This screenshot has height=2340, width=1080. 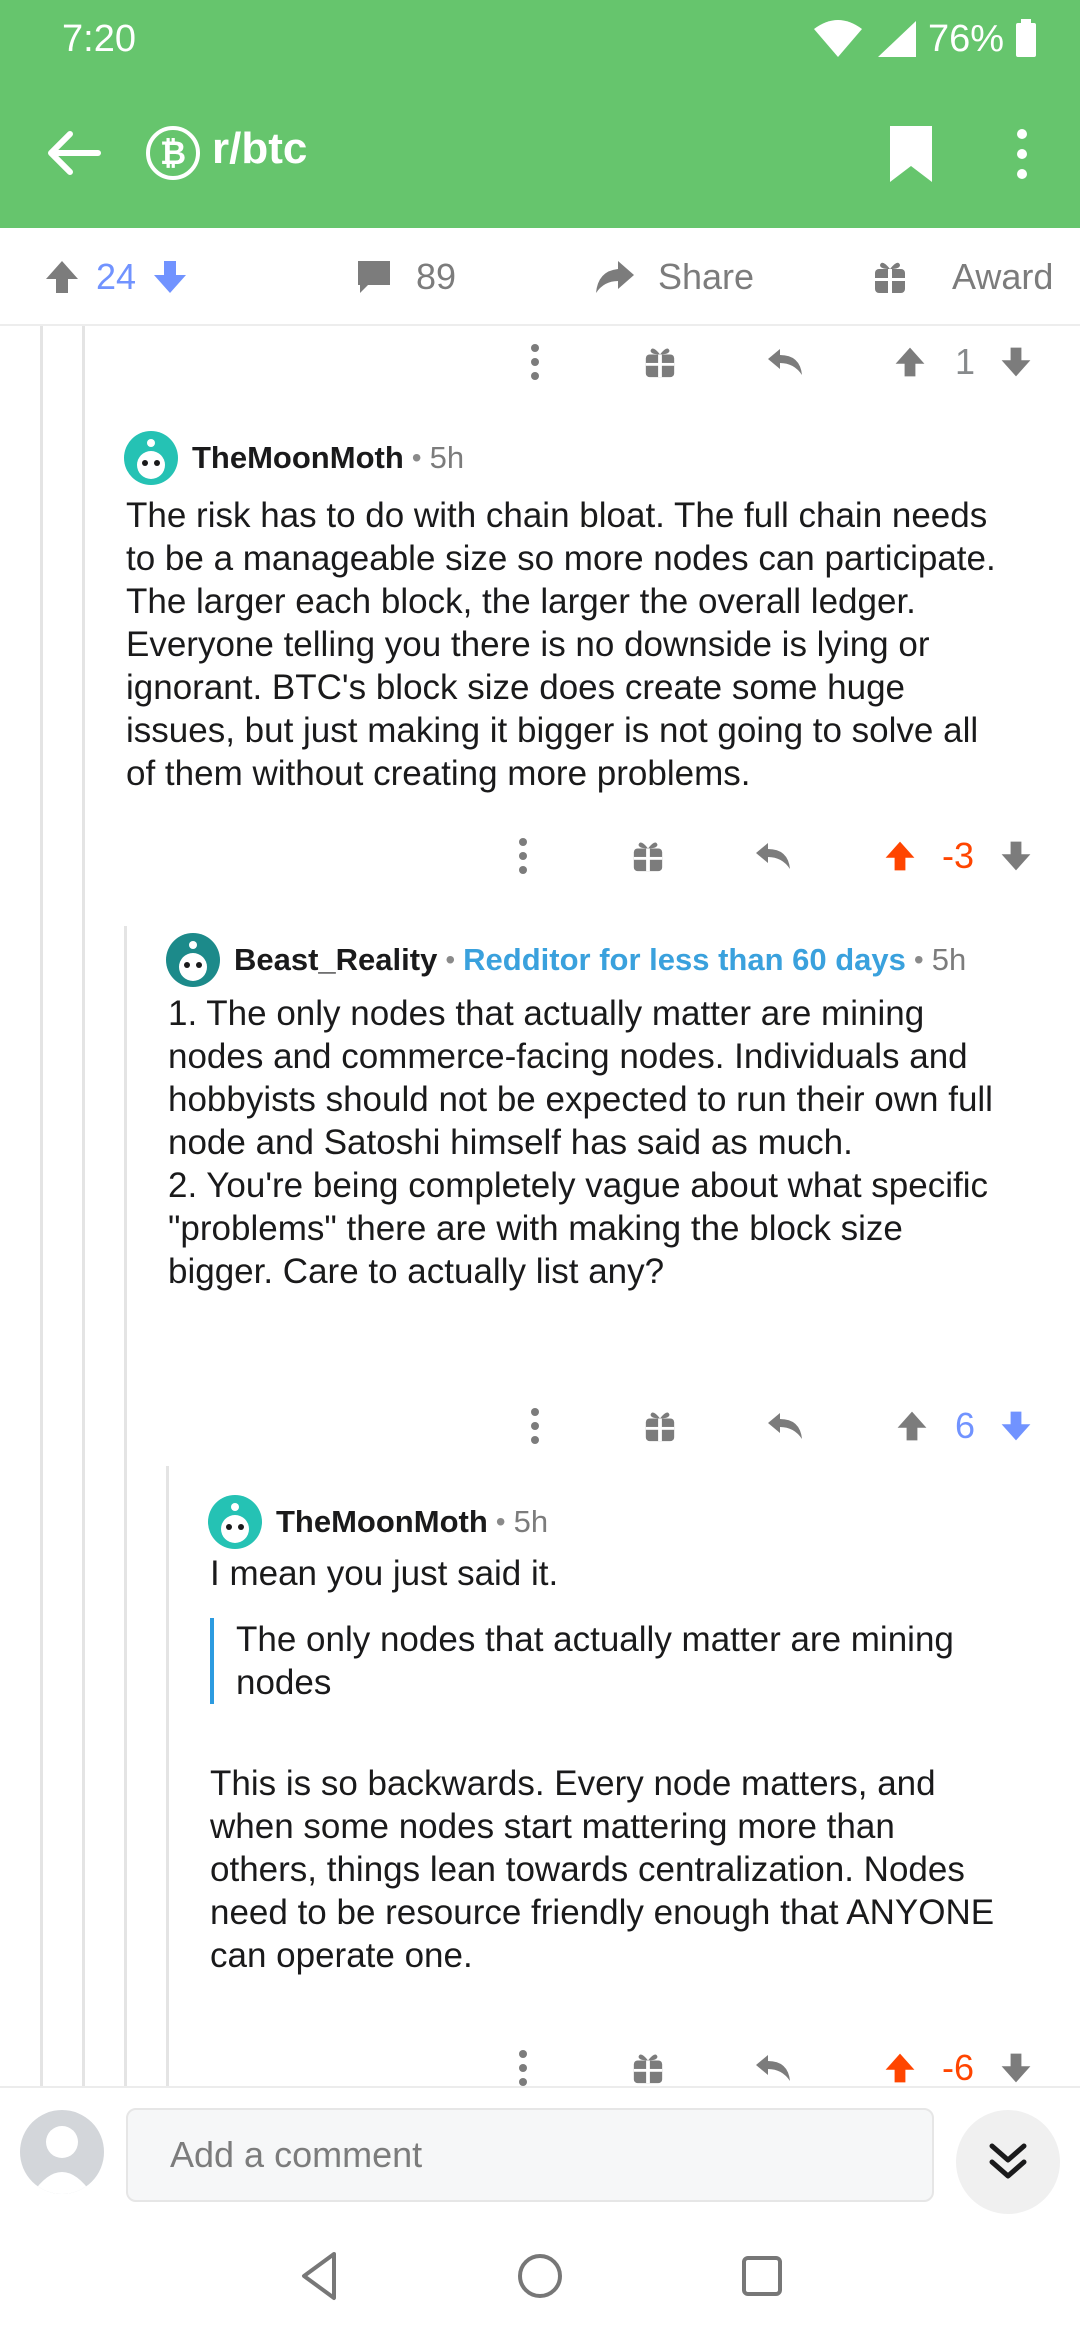 I want to click on back-arrow-icon, so click(x=73, y=153).